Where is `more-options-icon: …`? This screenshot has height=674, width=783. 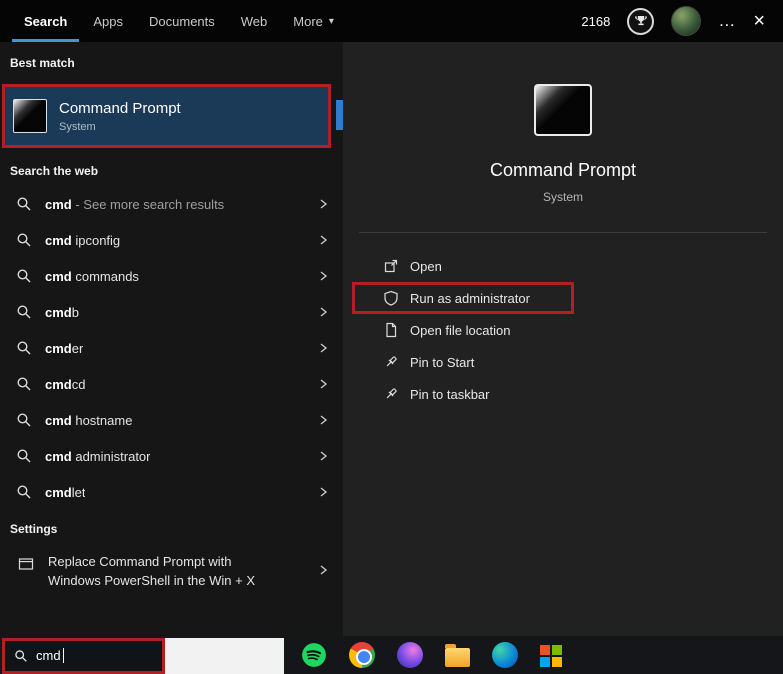
more-options-icon: … is located at coordinates (727, 21).